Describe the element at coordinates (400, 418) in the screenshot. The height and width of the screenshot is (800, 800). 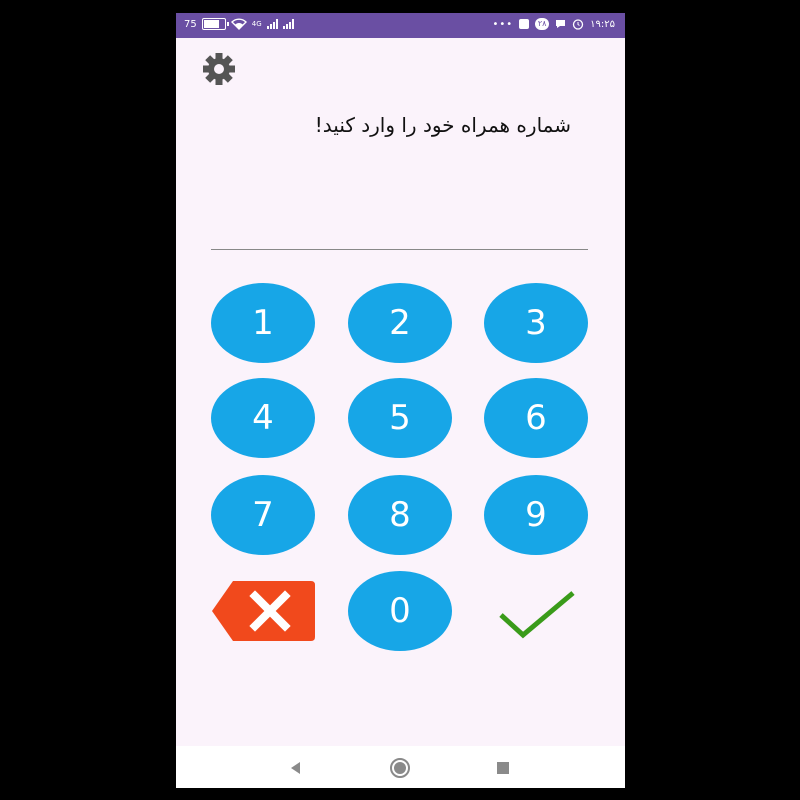
I see `key-5: 5` at that location.